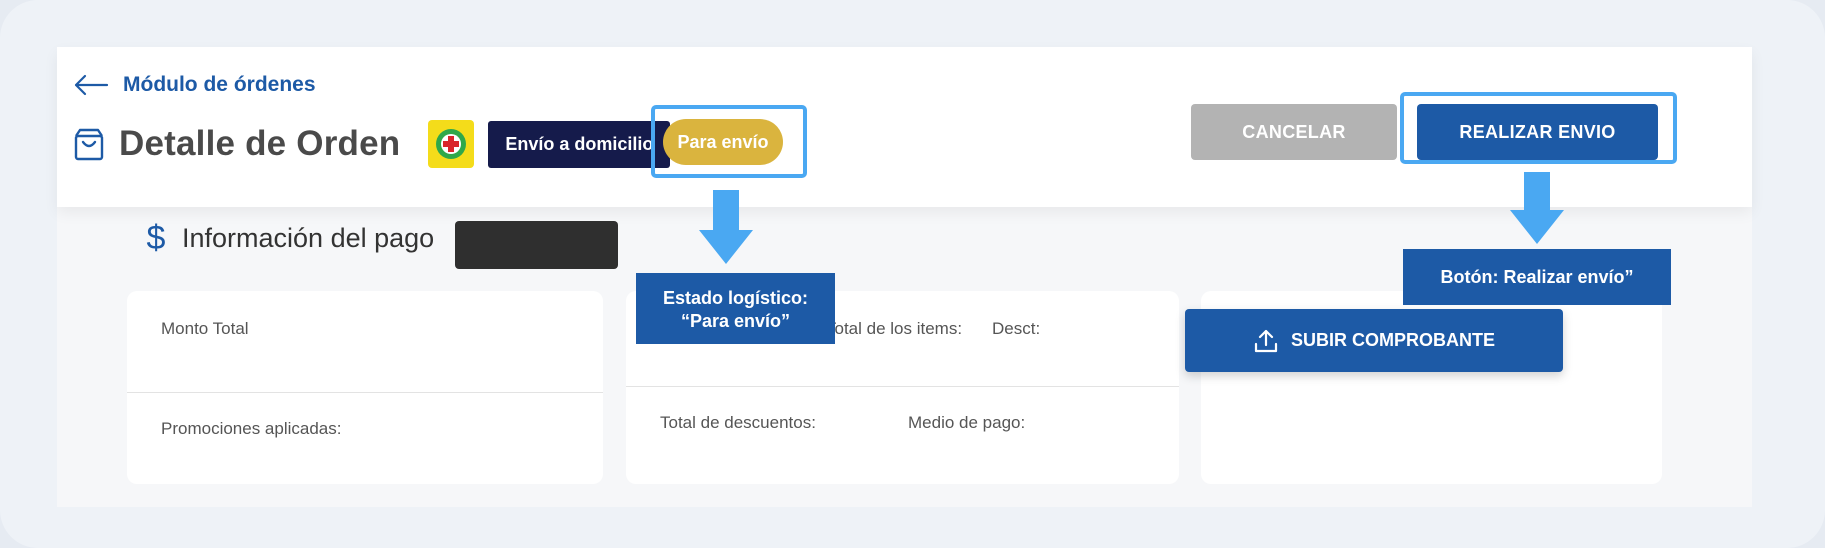 The width and height of the screenshot is (1825, 548). What do you see at coordinates (738, 422) in the screenshot?
I see `total-discounts-label: Total de descuentos:` at bounding box center [738, 422].